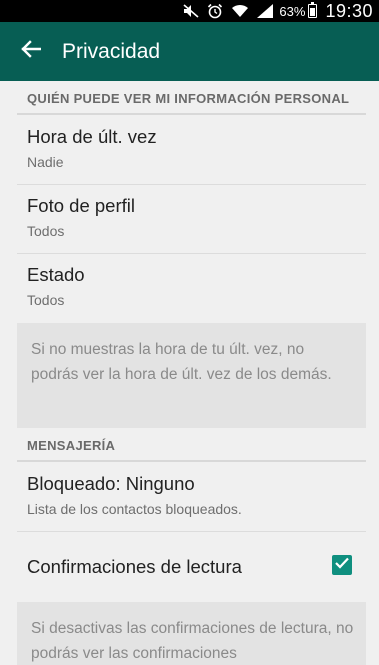 The height and width of the screenshot is (665, 379). I want to click on status-bar: 63% 19:30, so click(189, 11).